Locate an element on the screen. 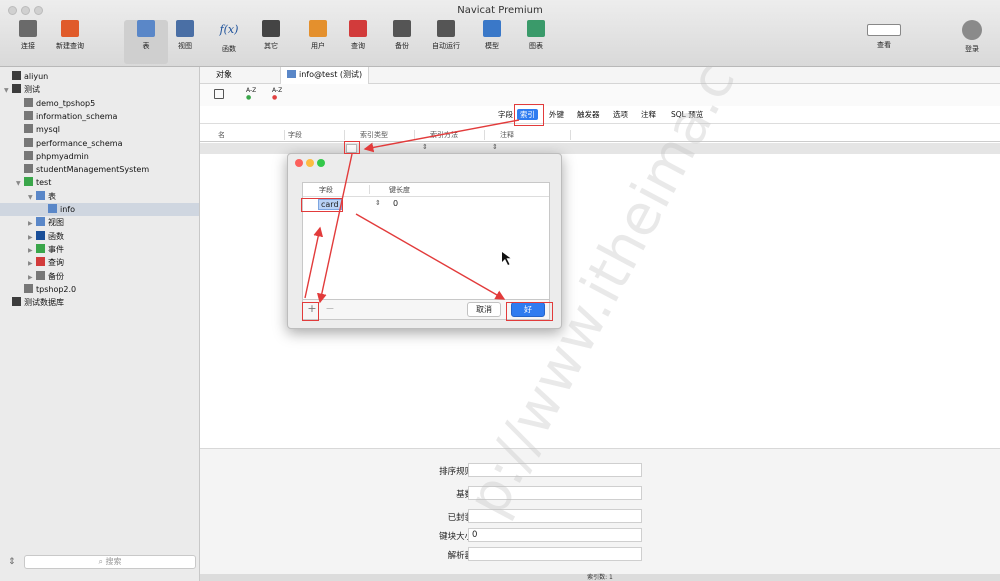  sidebar-item: phpmyadmin is located at coordinates (52, 156).